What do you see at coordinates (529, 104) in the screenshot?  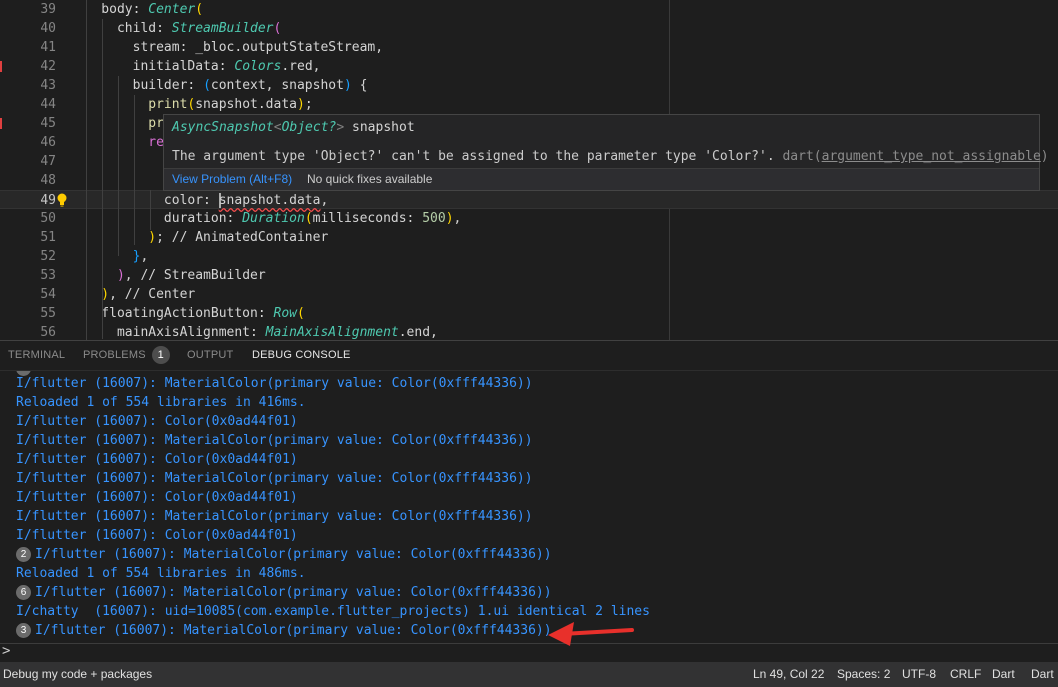 I see `code-line: 44 print(snapshot.data);` at bounding box center [529, 104].